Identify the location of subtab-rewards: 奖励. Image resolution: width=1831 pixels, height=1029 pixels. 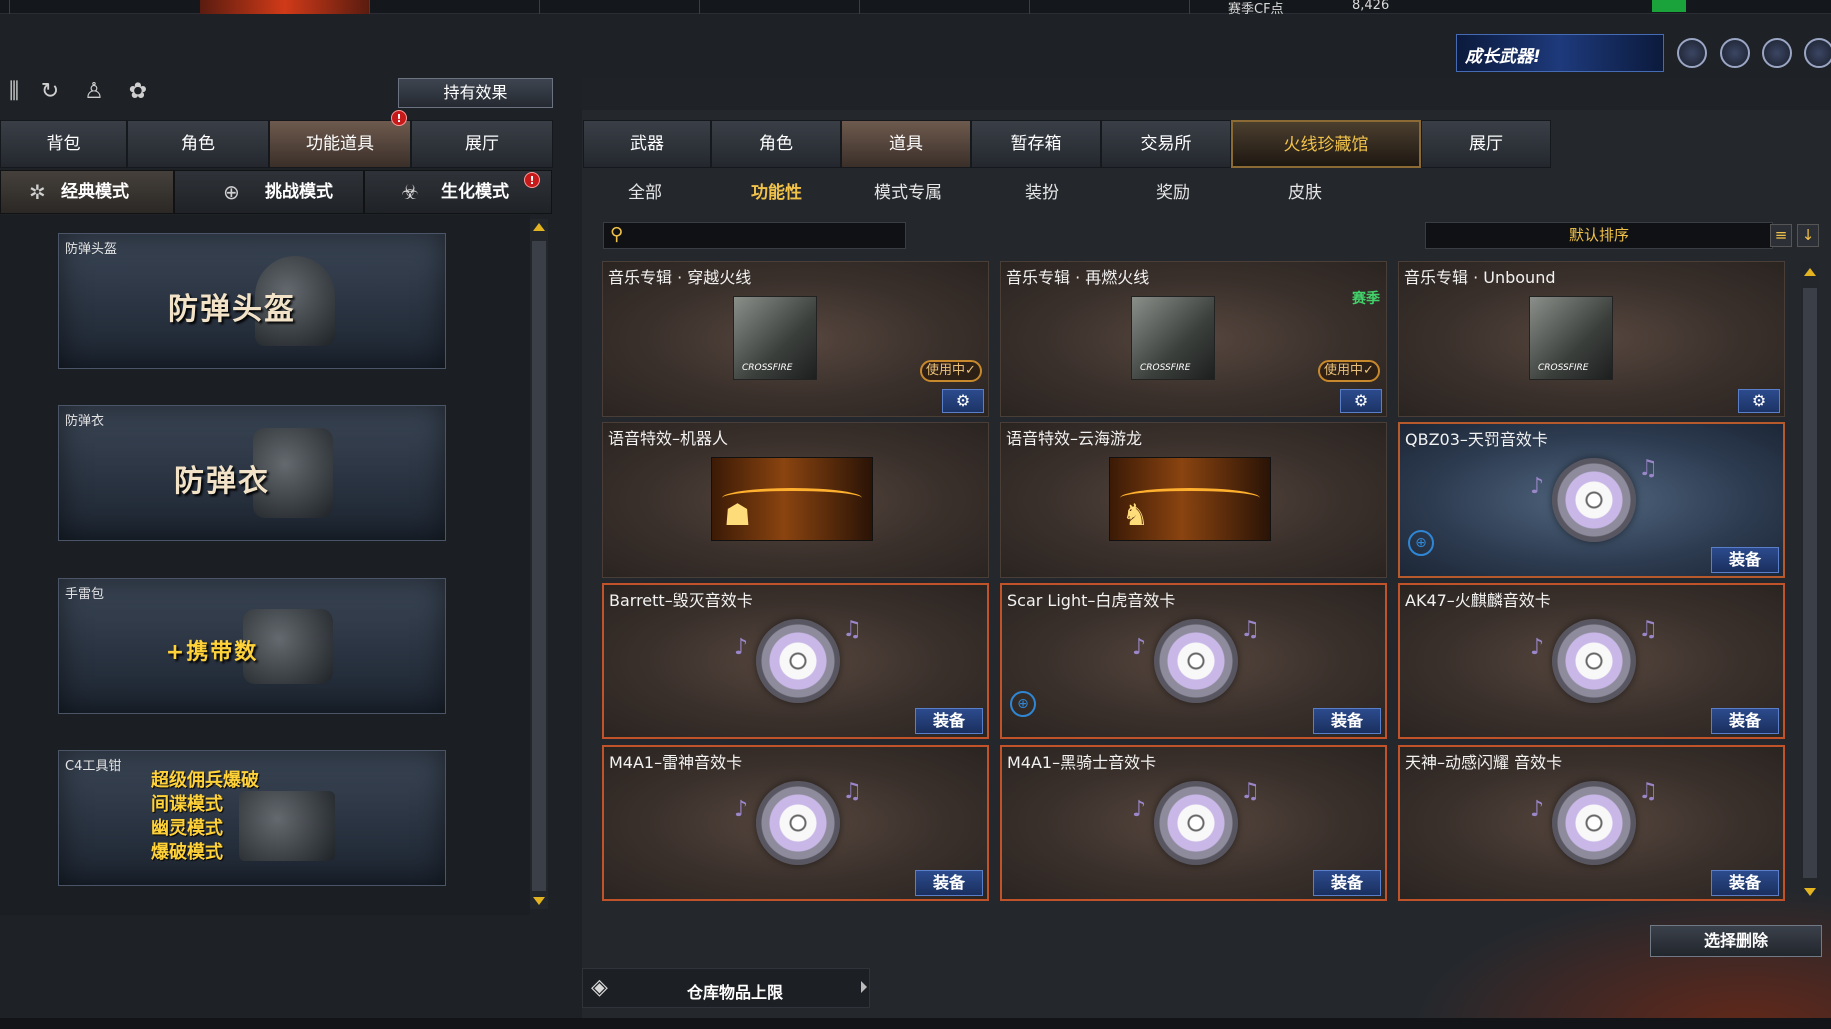
(1173, 190).